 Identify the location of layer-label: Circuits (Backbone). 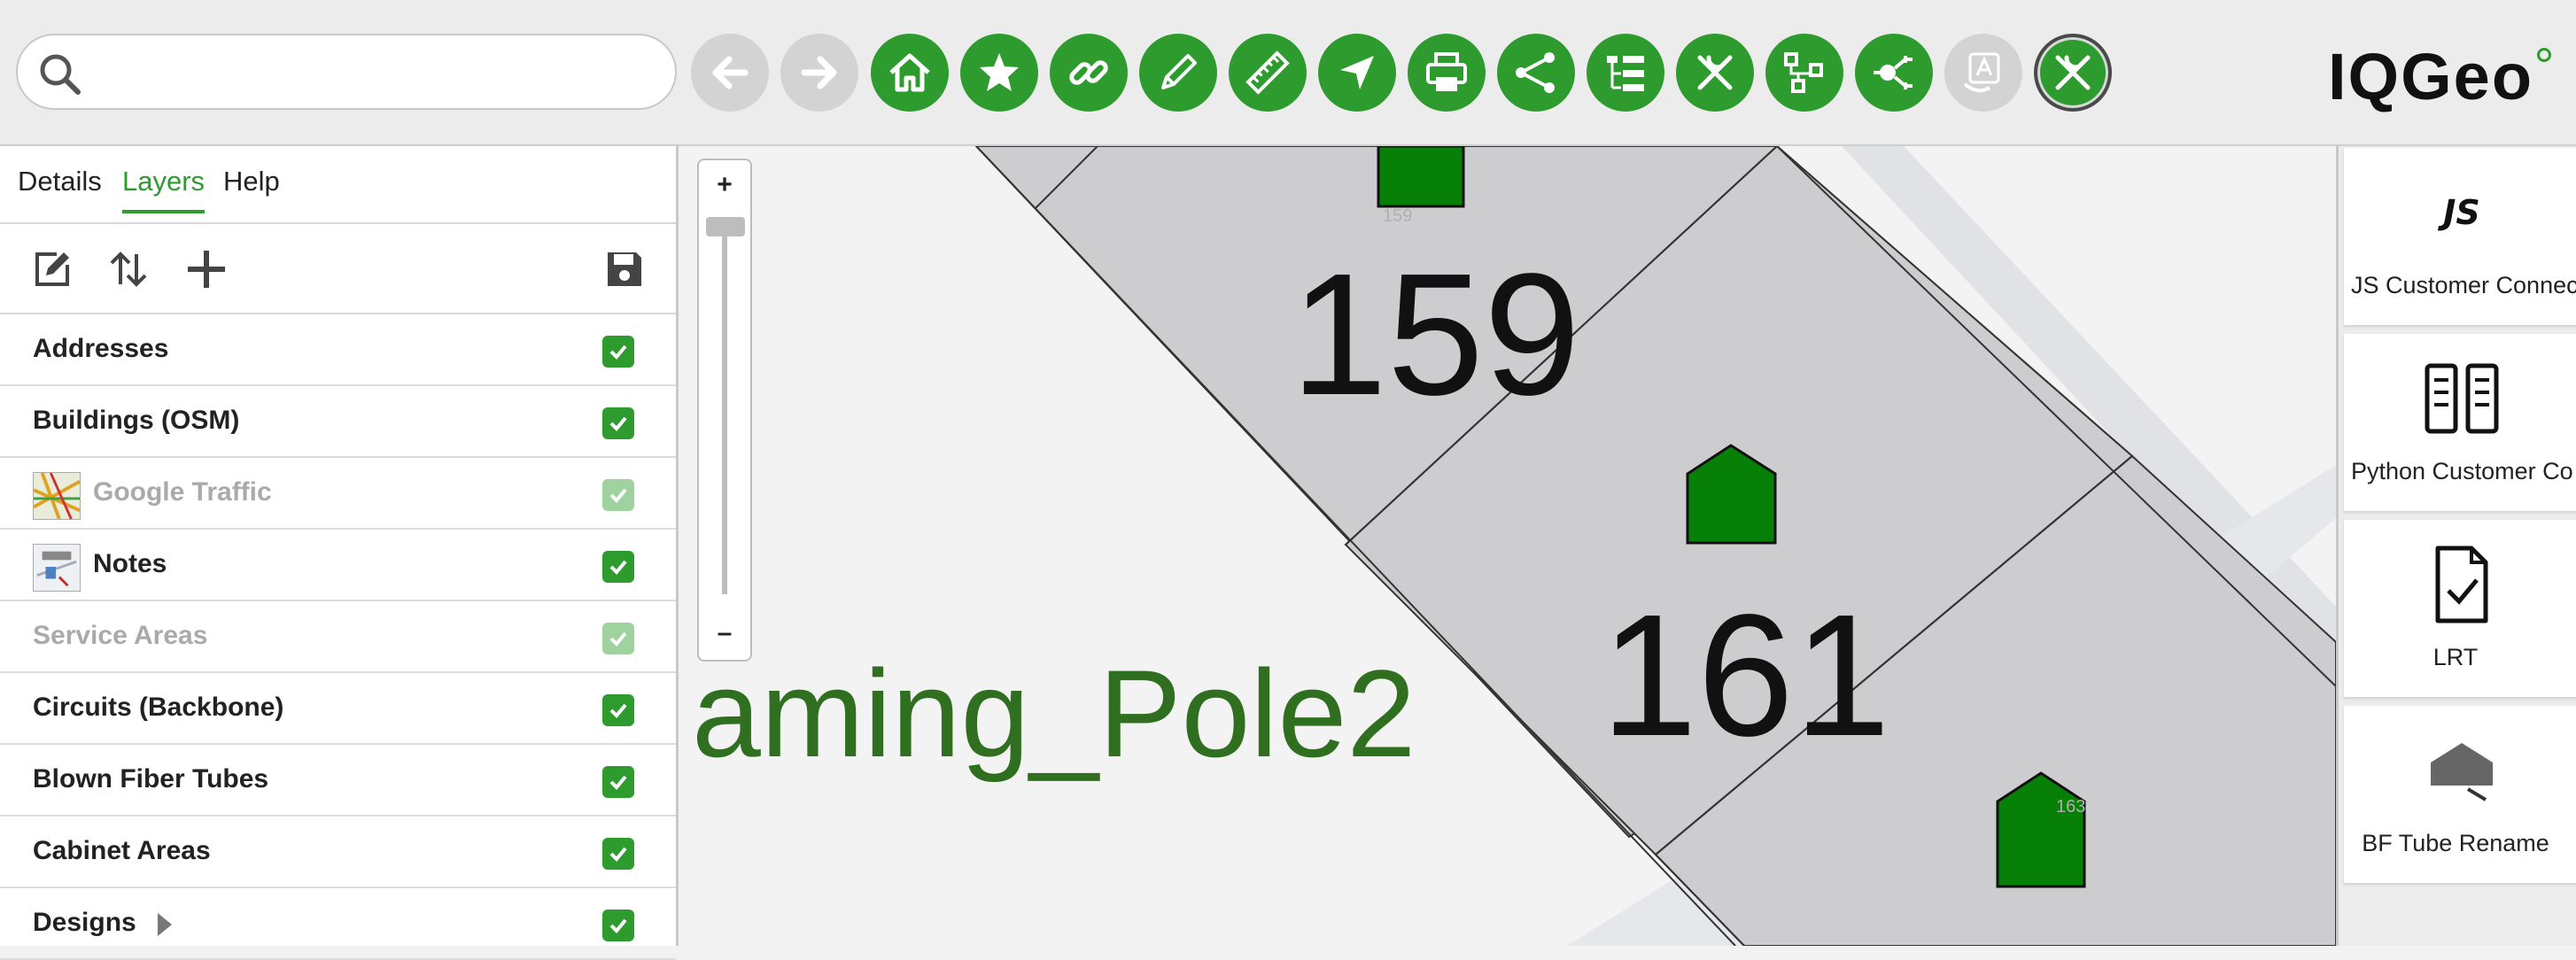
(158, 707).